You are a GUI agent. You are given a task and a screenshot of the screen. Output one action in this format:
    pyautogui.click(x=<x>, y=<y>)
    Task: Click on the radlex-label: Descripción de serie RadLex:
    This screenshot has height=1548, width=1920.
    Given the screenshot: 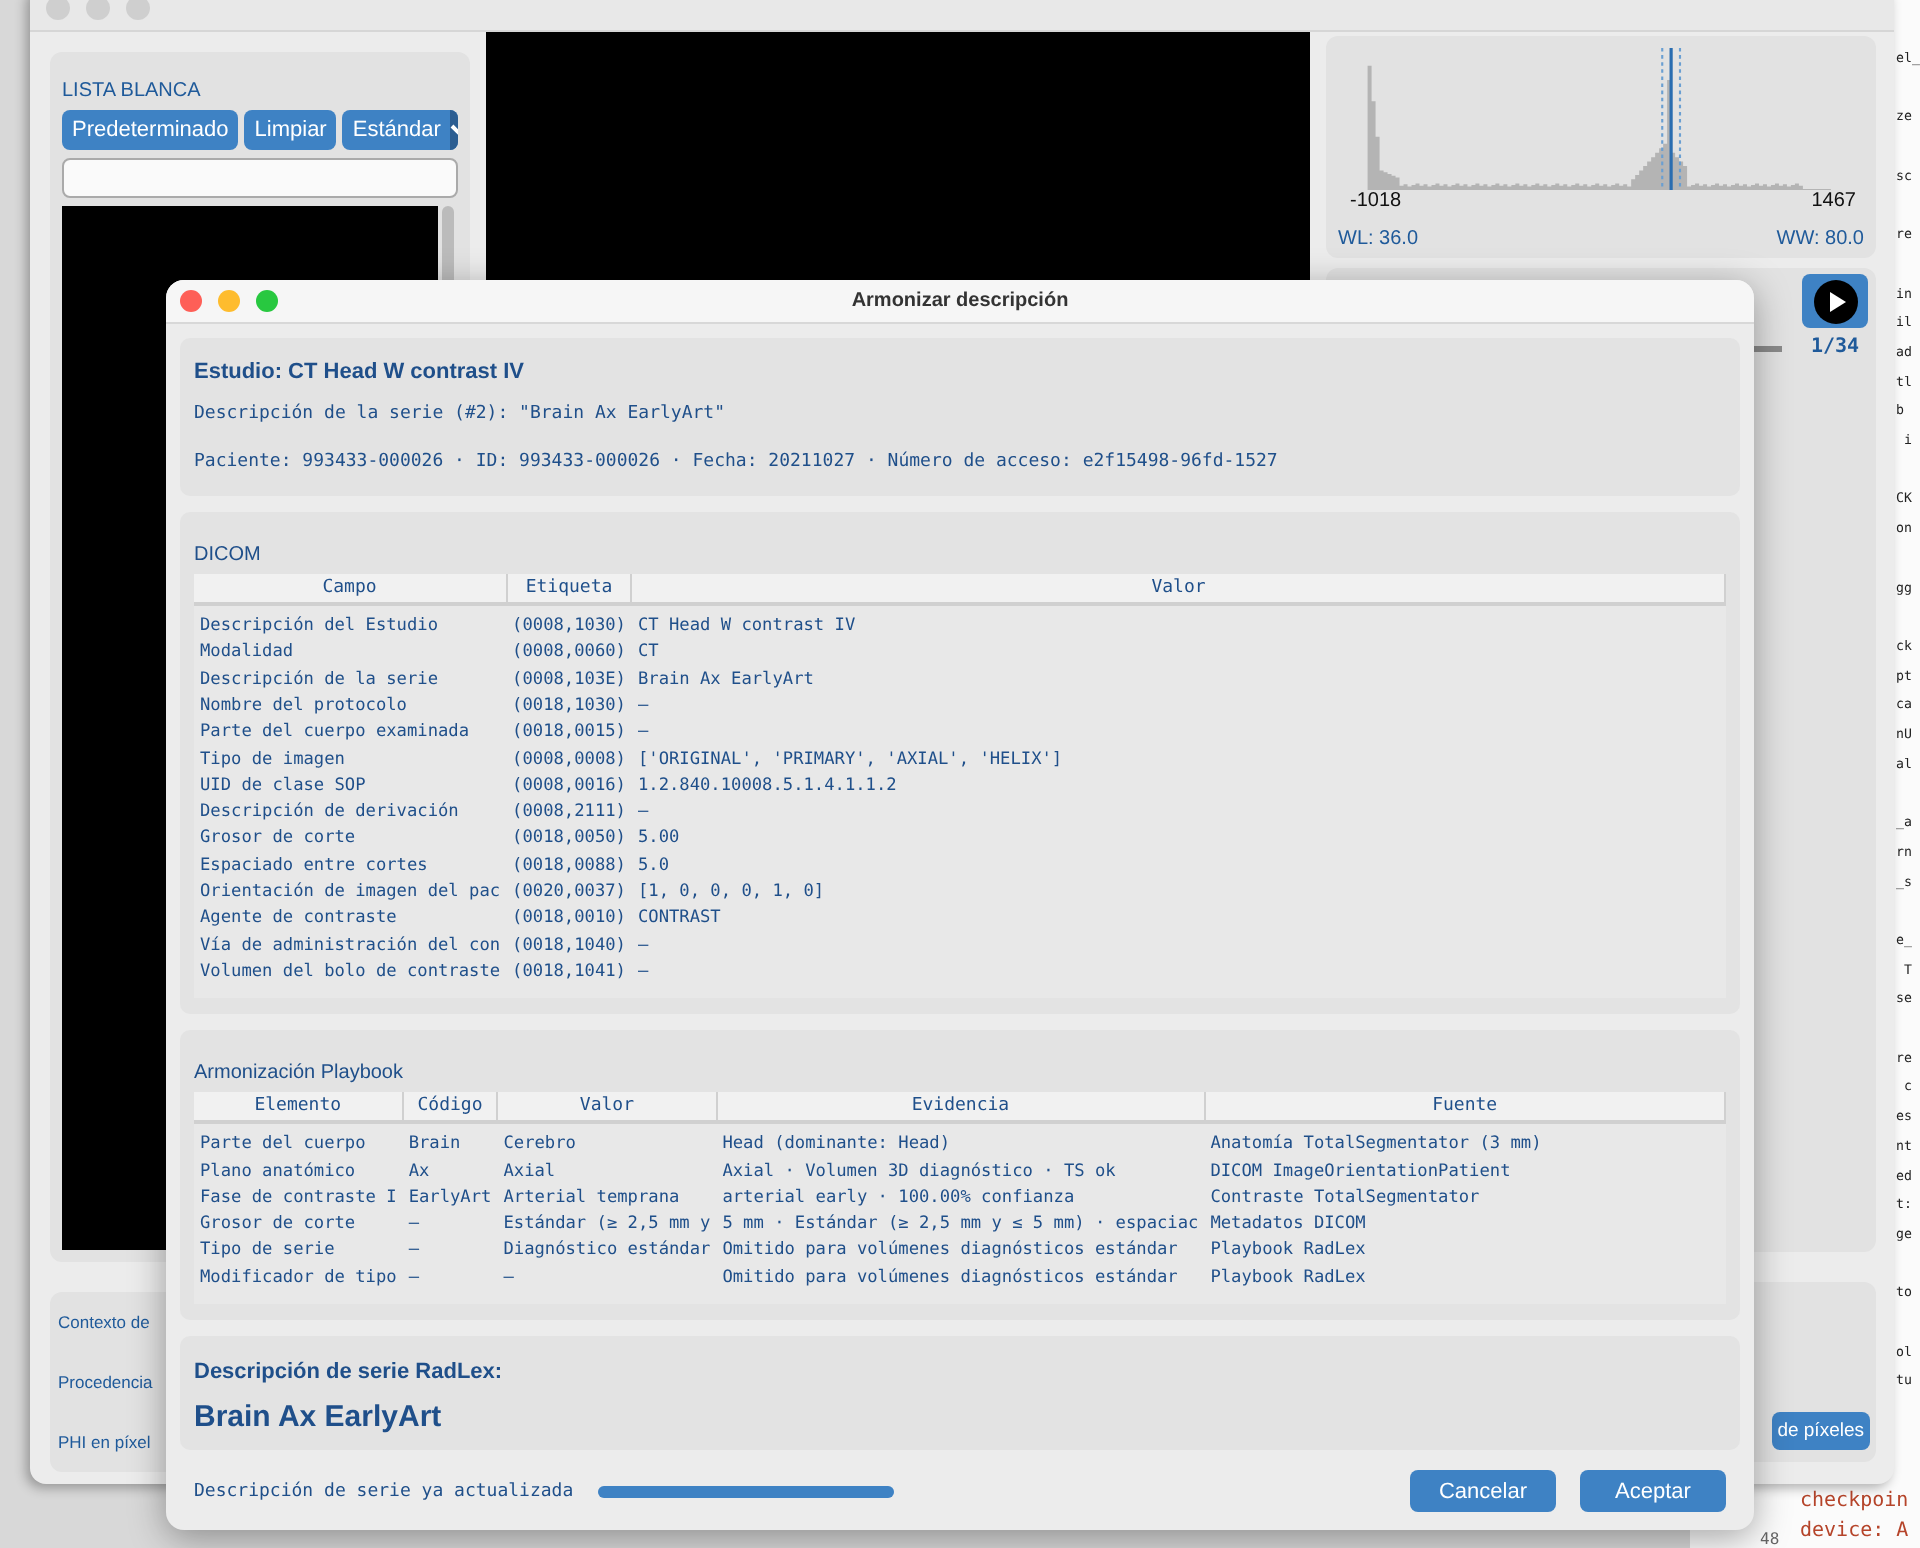 What is the action you would take?
    pyautogui.click(x=349, y=1372)
    